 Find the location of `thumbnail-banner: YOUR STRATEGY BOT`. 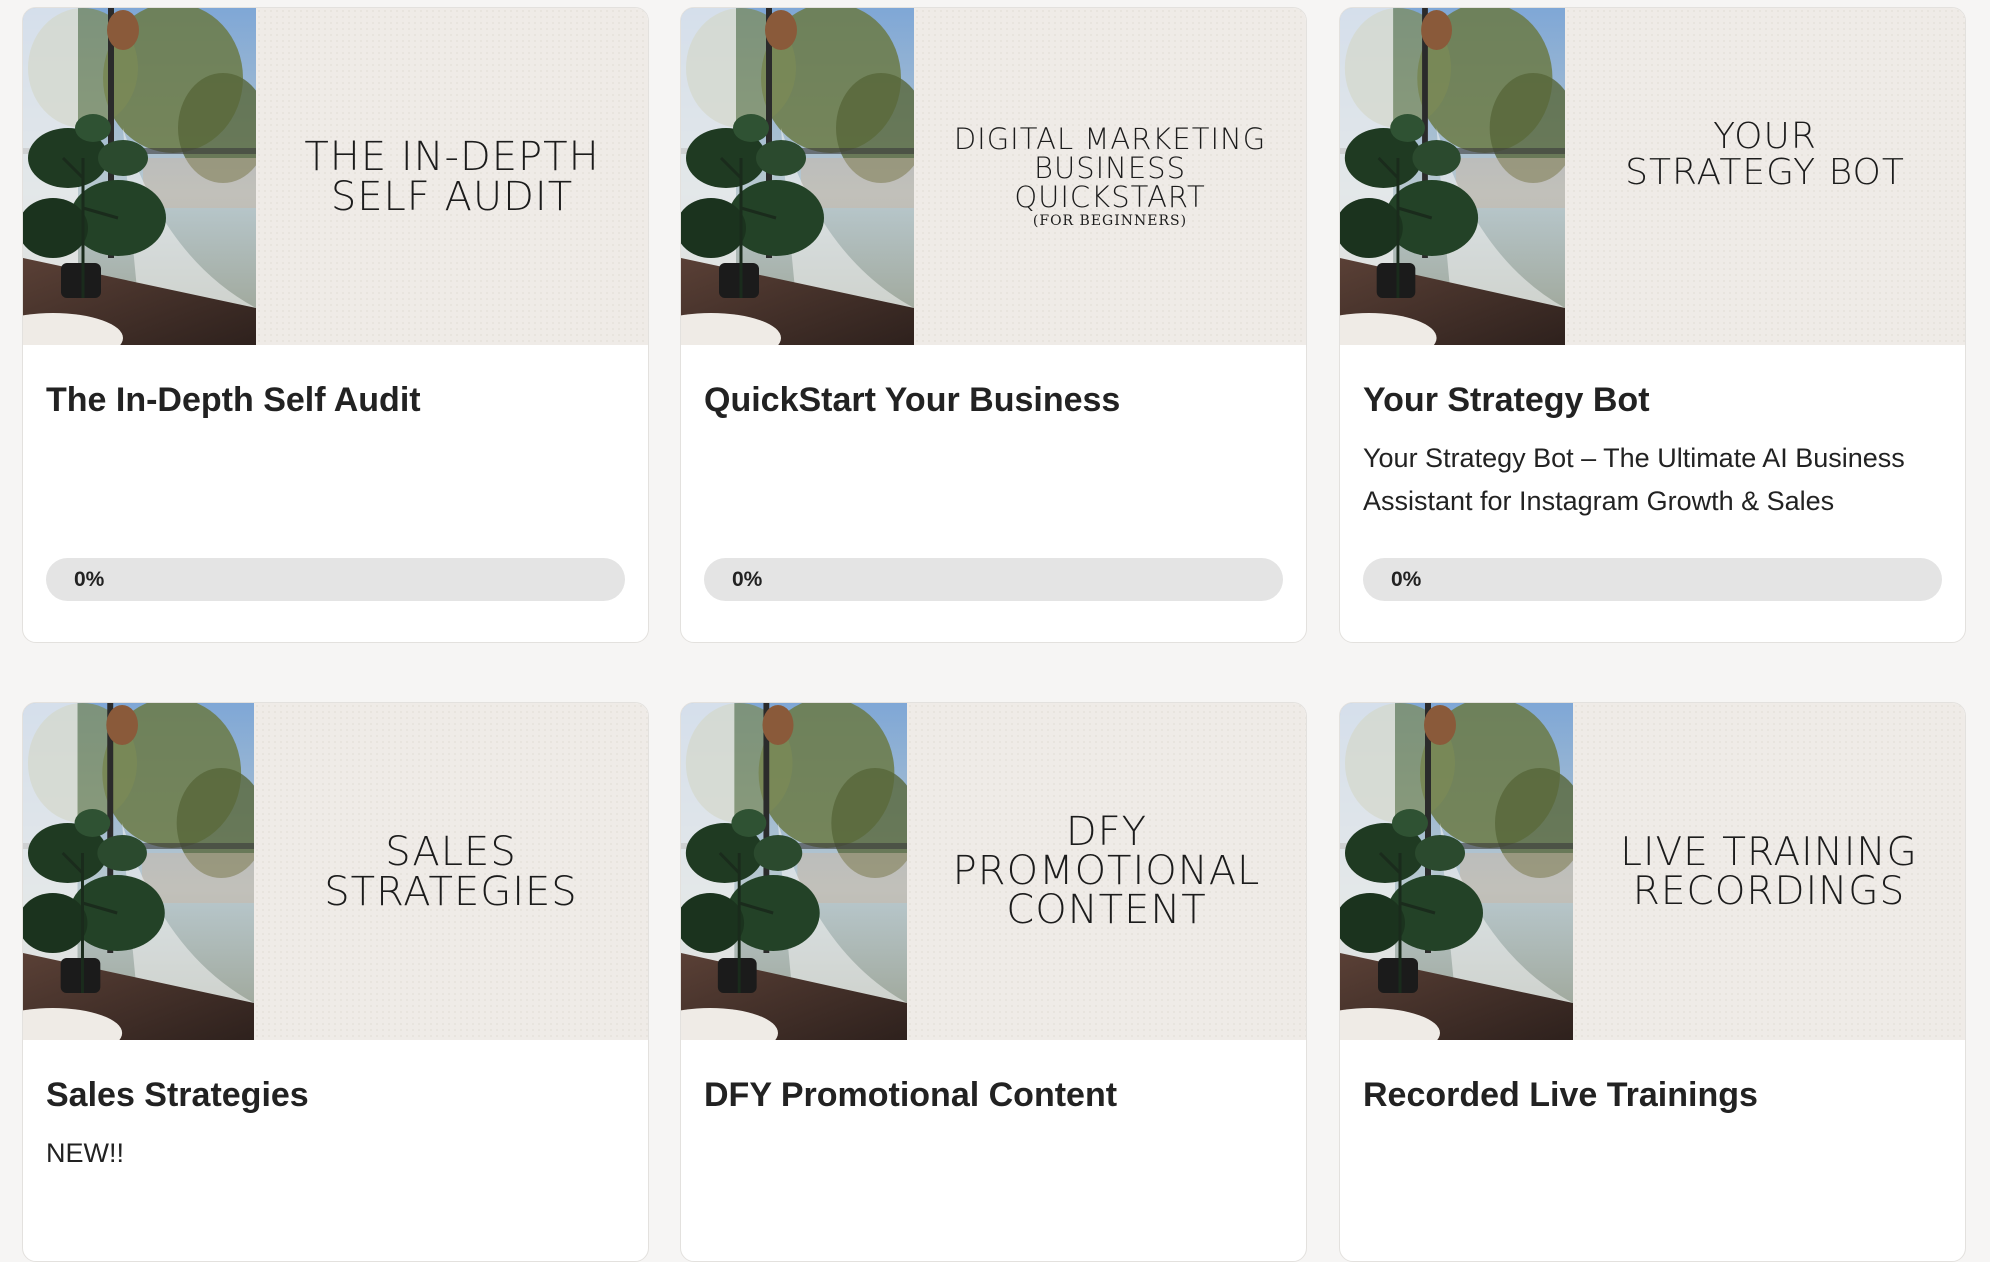

thumbnail-banner: YOUR STRATEGY BOT is located at coordinates (1765, 176).